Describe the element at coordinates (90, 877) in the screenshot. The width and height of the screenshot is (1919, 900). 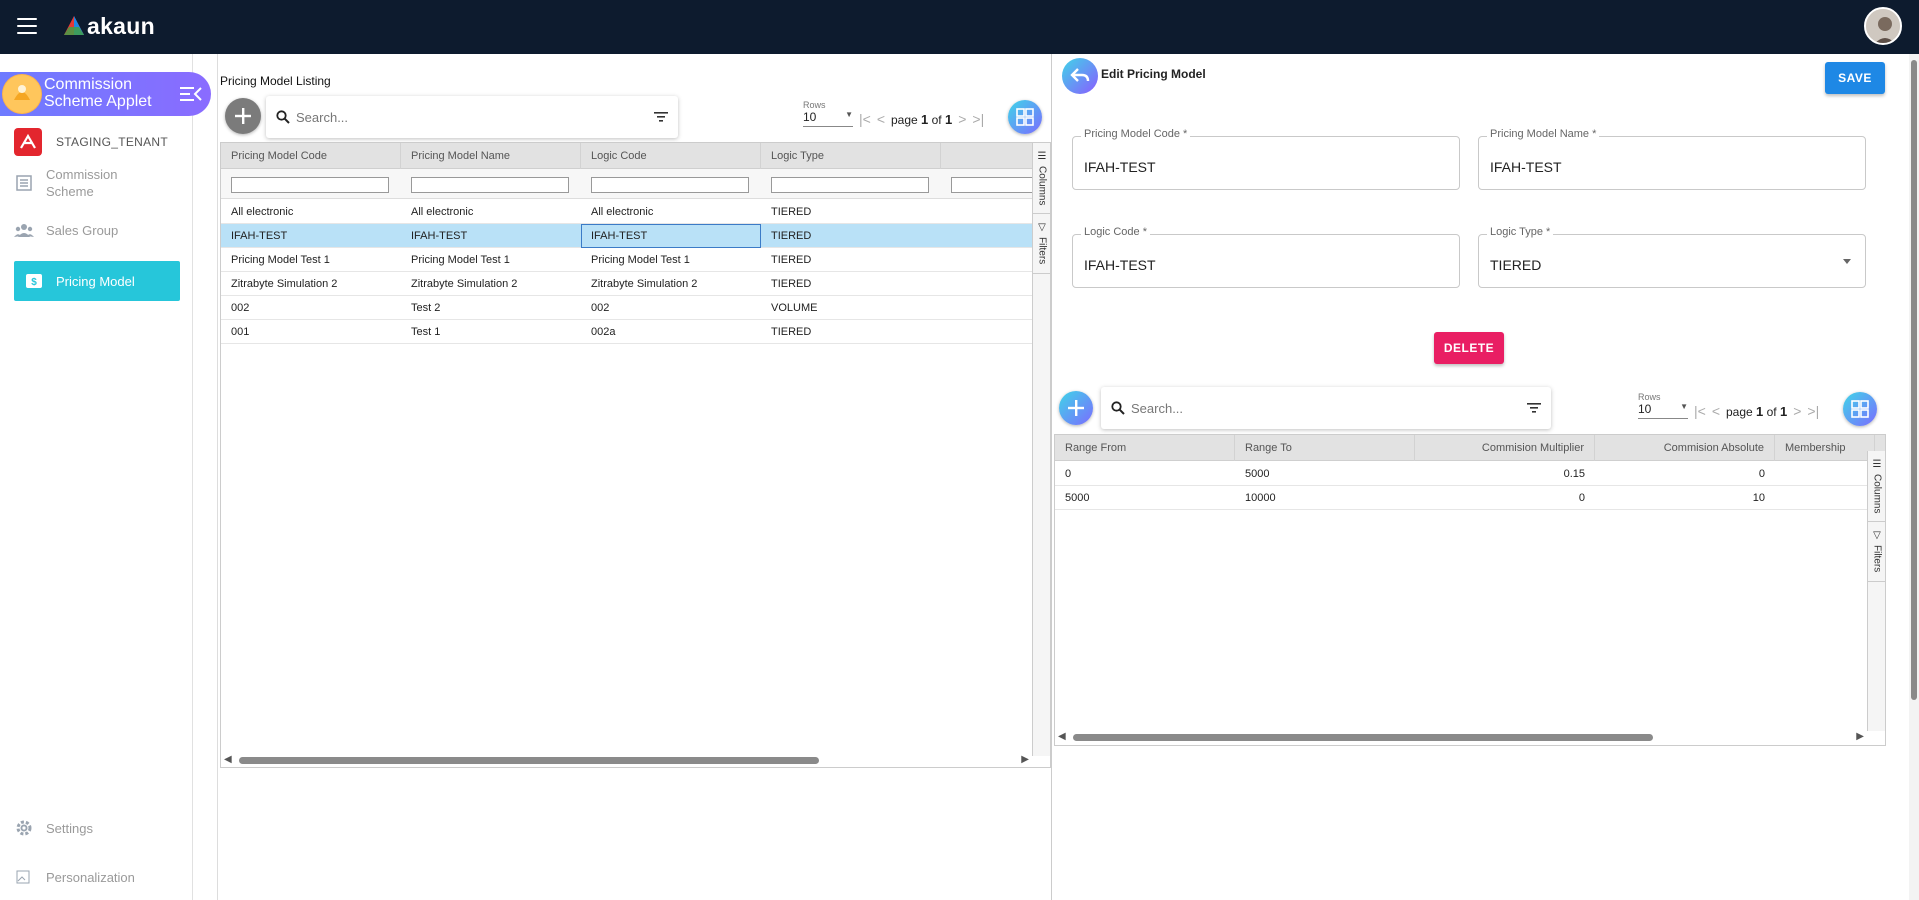
I see `sidebar-item-label: Personalization` at that location.